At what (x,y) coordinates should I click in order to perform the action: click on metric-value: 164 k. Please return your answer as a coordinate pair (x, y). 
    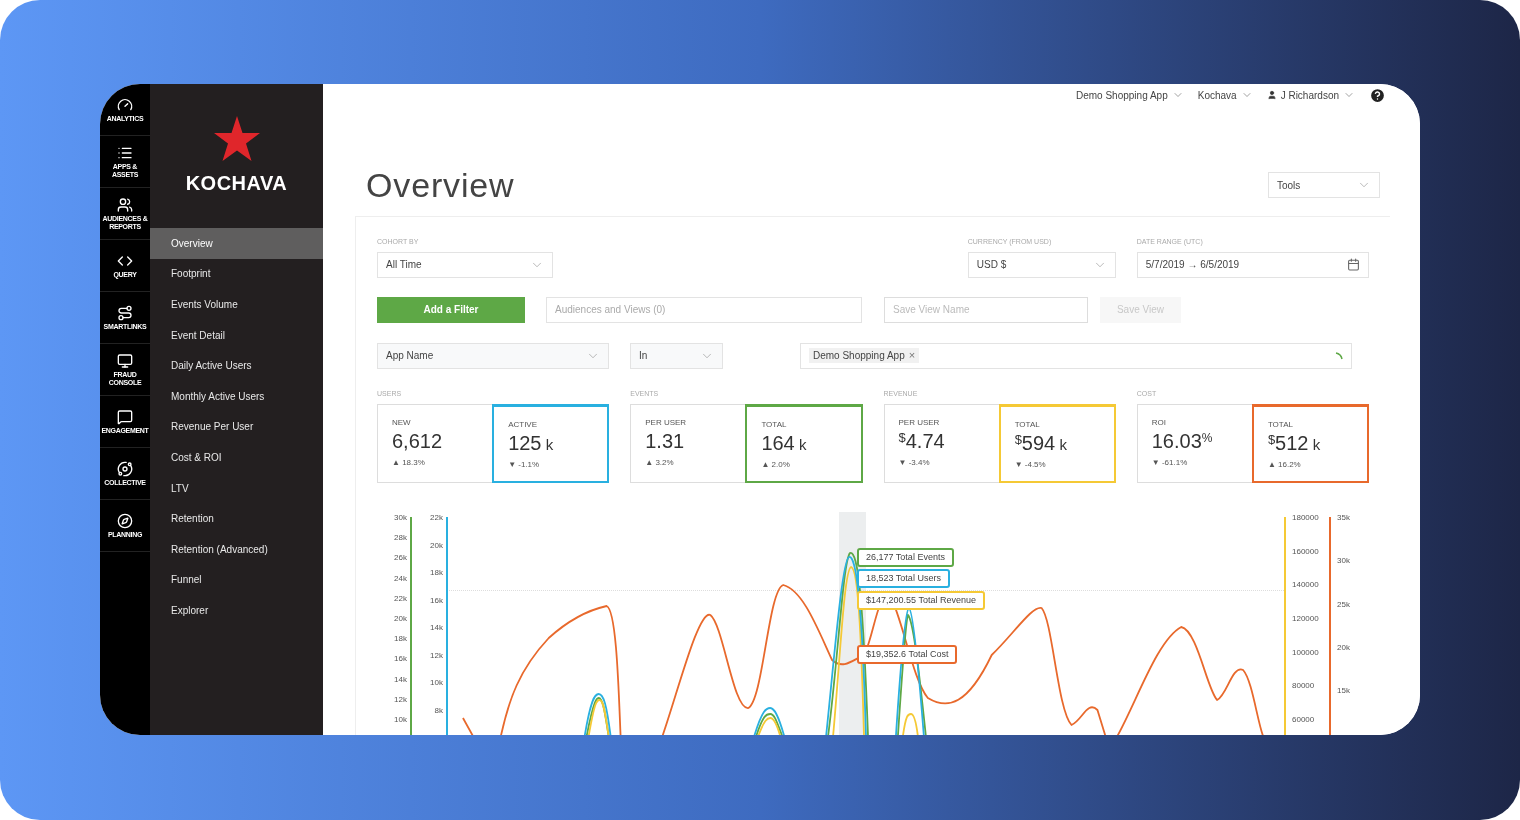
    Looking at the image, I should click on (784, 443).